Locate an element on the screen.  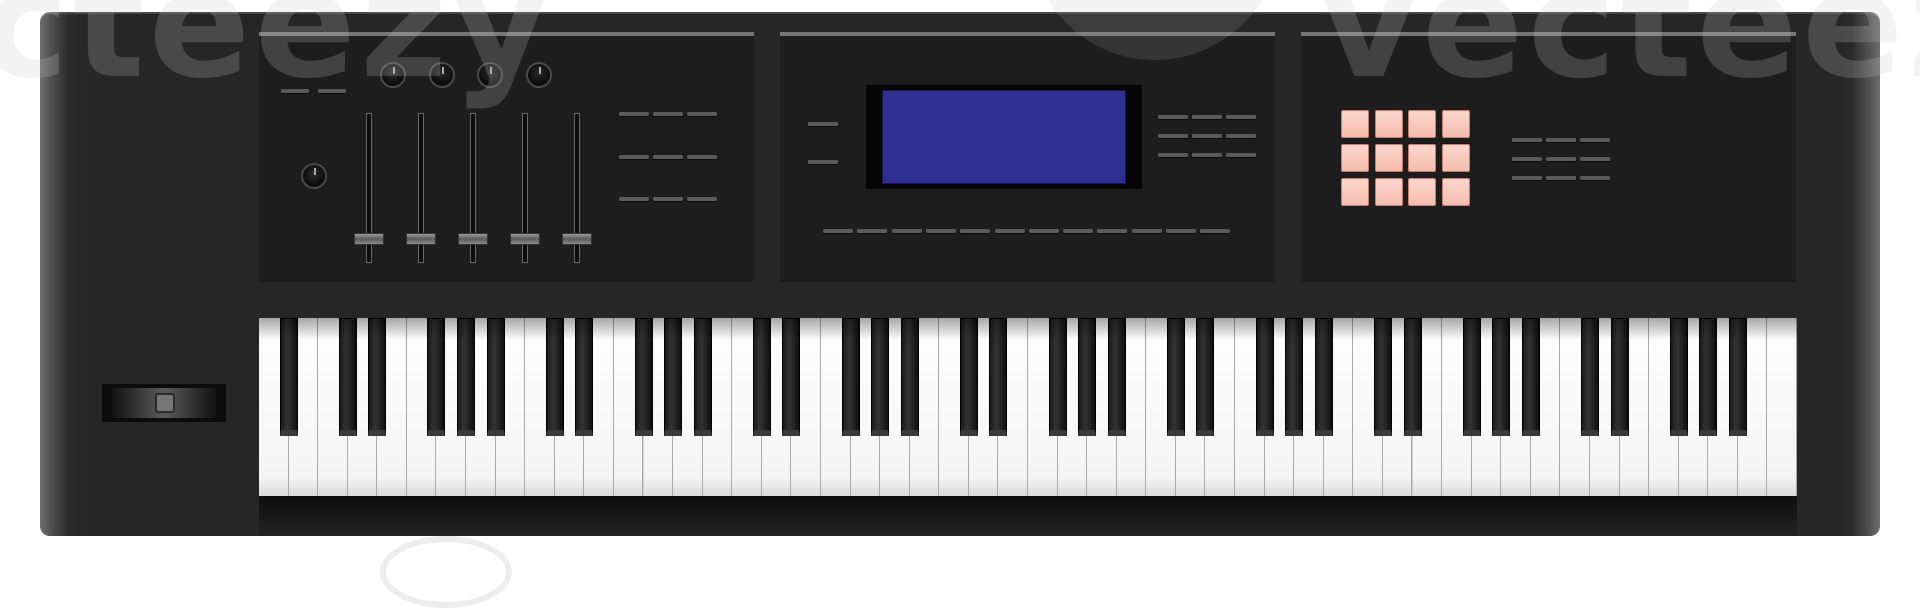
white-key is located at coordinates (1782, 407).